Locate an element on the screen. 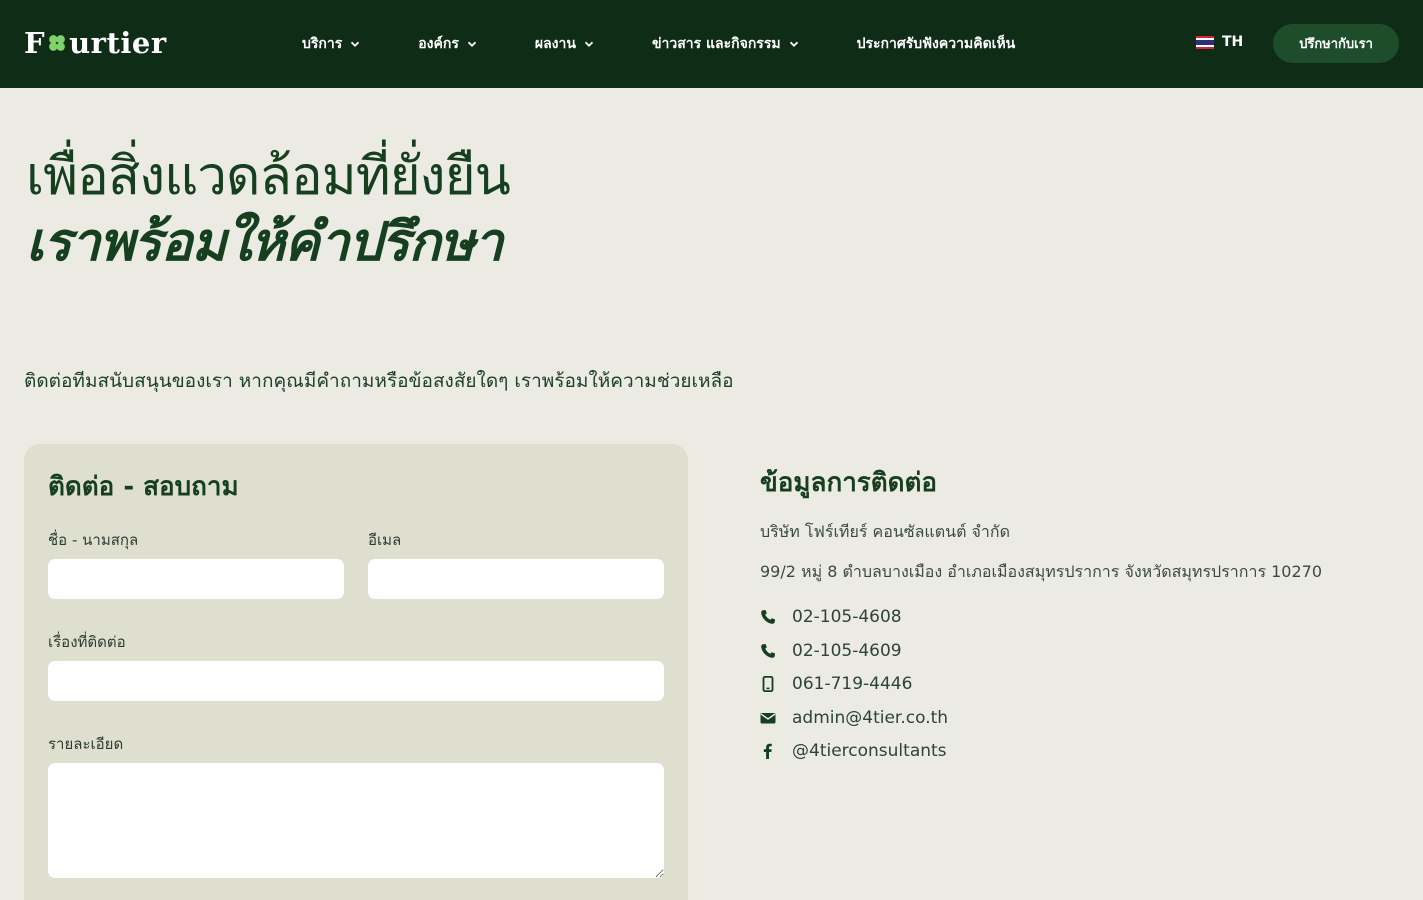 The image size is (1423, 900). brand-logo: F urtier is located at coordinates (95, 43).